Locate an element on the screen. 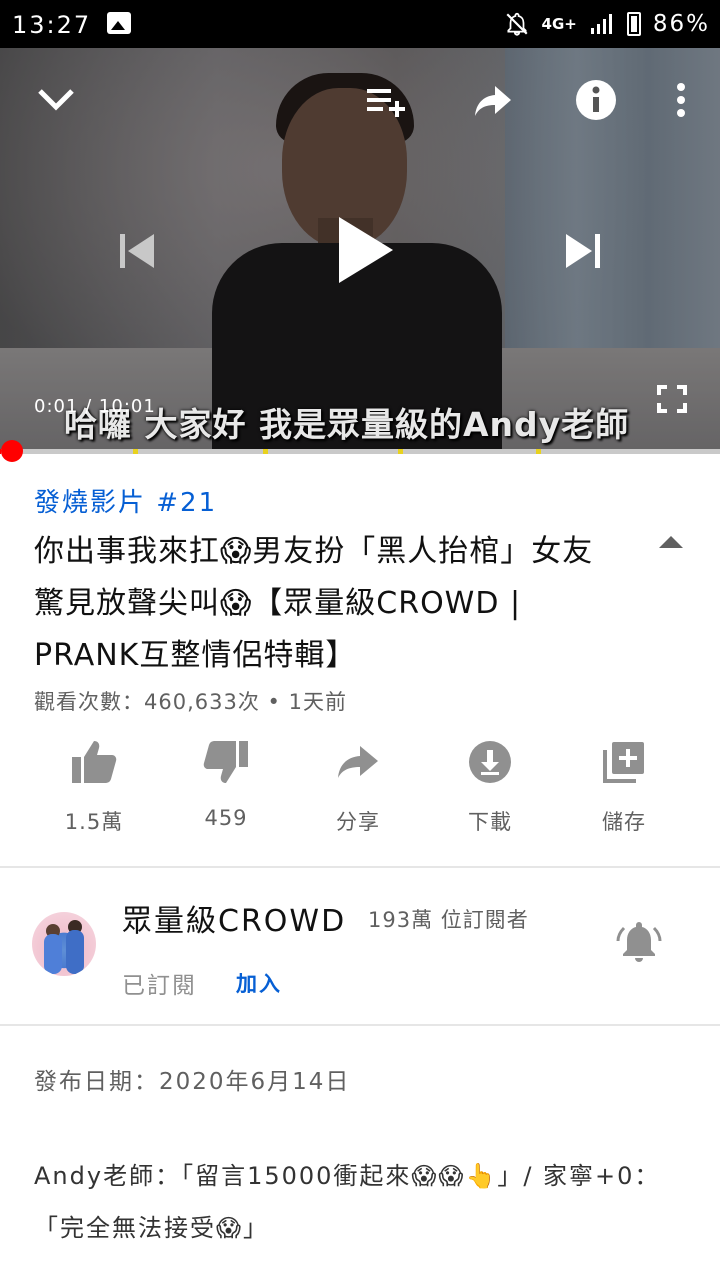  dislike-count: 459 is located at coordinates (226, 818).